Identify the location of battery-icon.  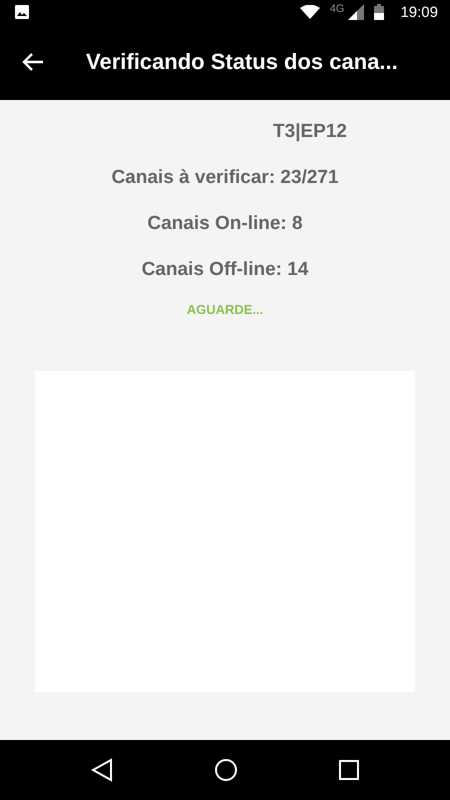
(379, 12).